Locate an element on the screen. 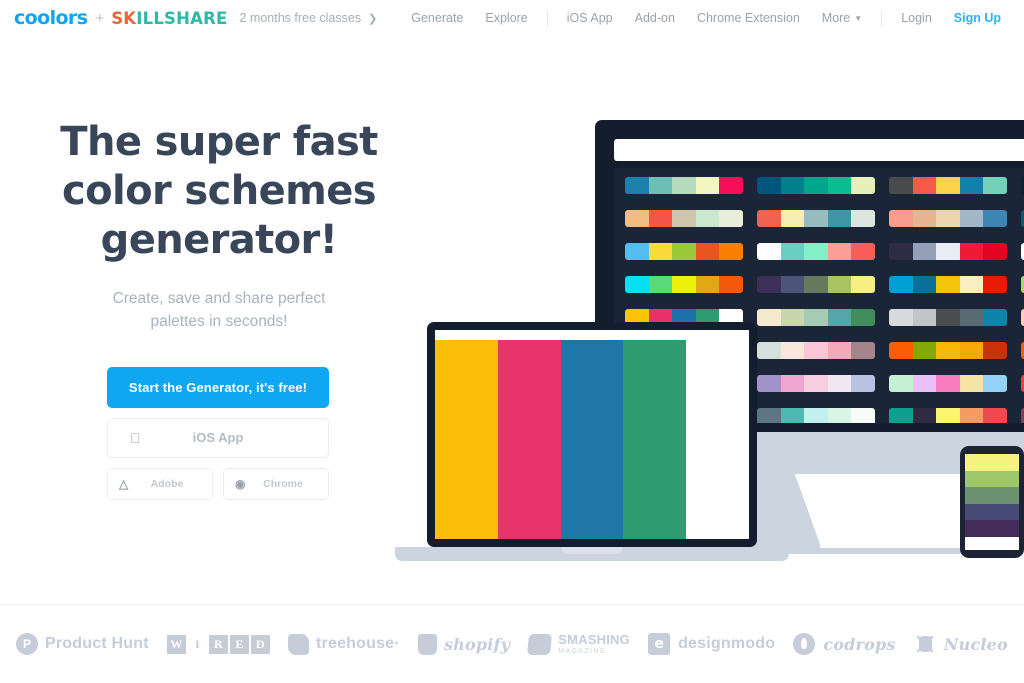 This screenshot has height=683, width=1024. nucleo-logo: Nucleo is located at coordinates (961, 644).